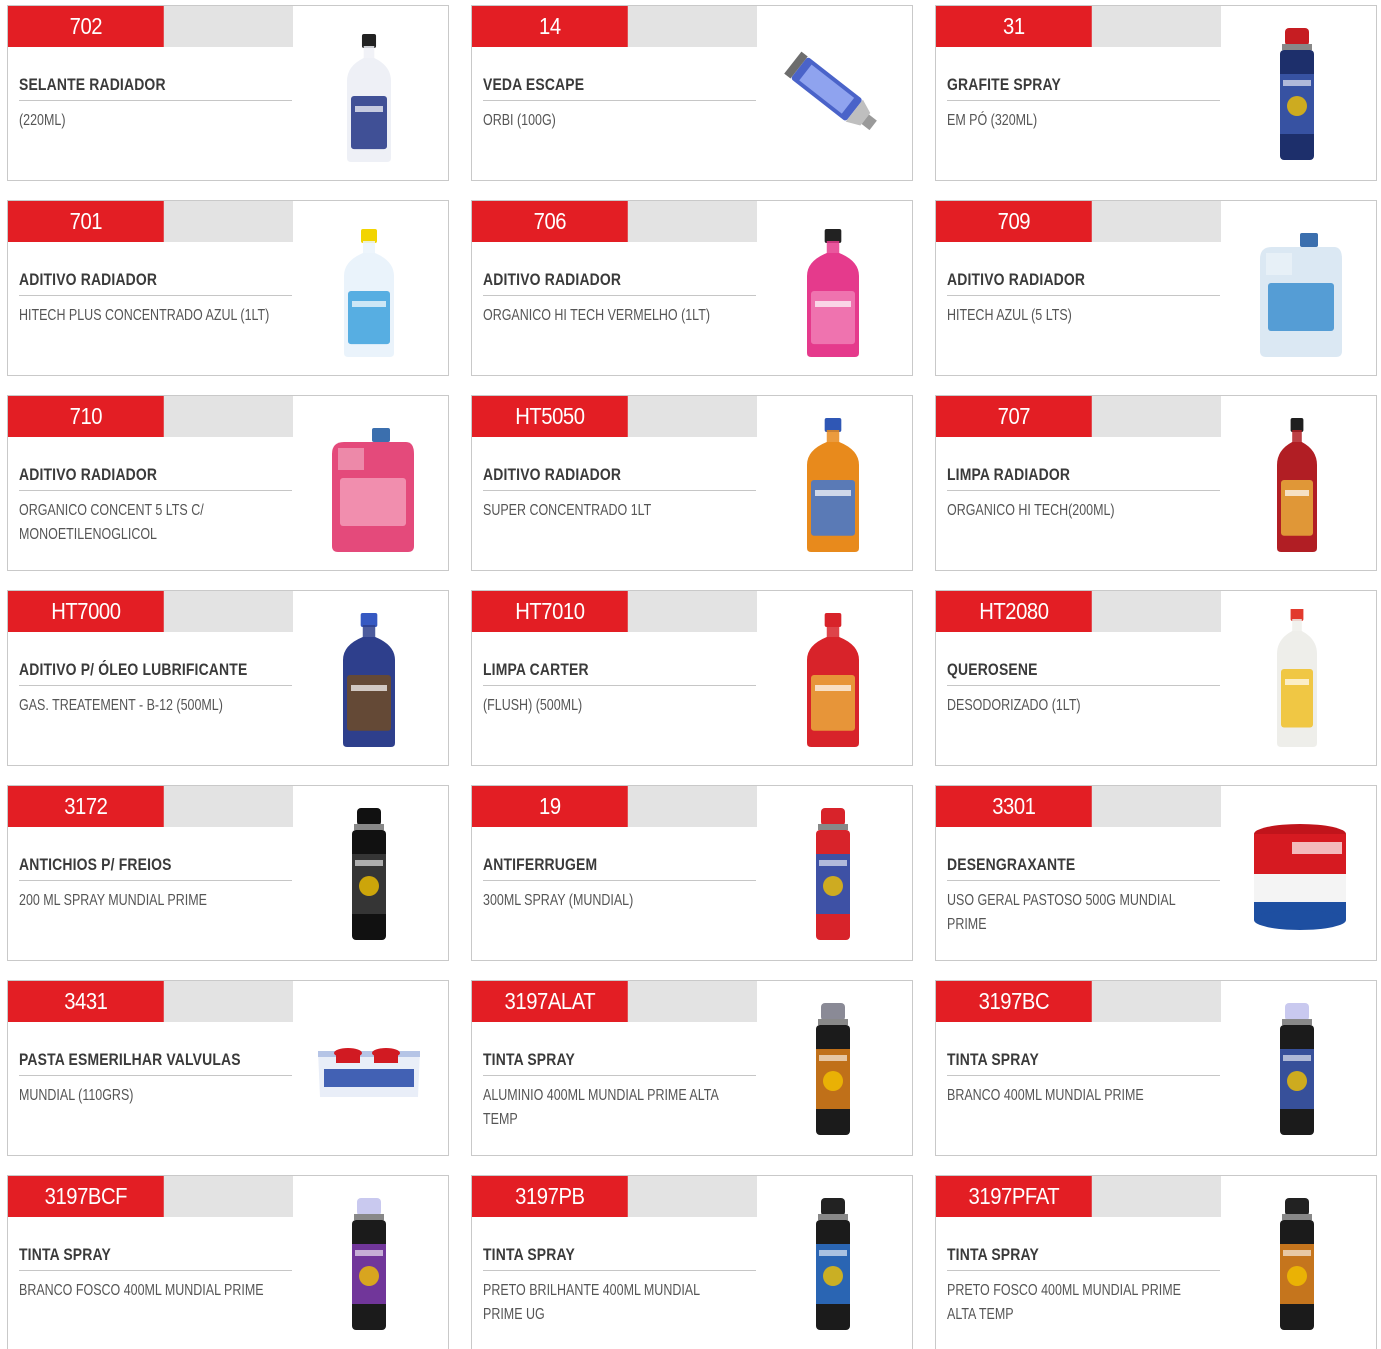 This screenshot has width=1381, height=1349. Describe the element at coordinates (369, 289) in the screenshot. I see `blue-coolant-bottle-icon` at that location.